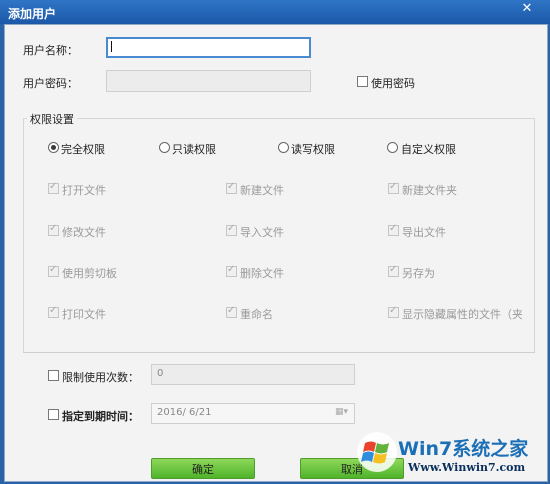 The width and height of the screenshot is (550, 484). What do you see at coordinates (194, 149) in the screenshot?
I see `radio-readonly-permission-label: 只读权限` at bounding box center [194, 149].